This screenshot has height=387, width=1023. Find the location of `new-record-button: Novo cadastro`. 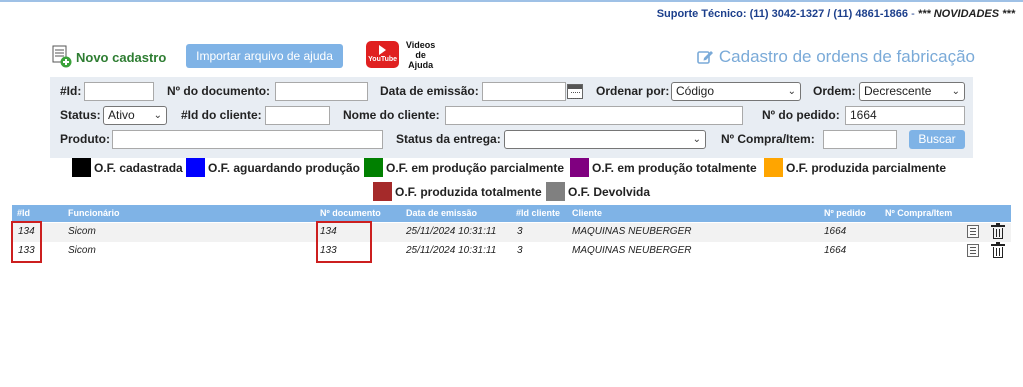

new-record-button: Novo cadastro is located at coordinates (109, 57).